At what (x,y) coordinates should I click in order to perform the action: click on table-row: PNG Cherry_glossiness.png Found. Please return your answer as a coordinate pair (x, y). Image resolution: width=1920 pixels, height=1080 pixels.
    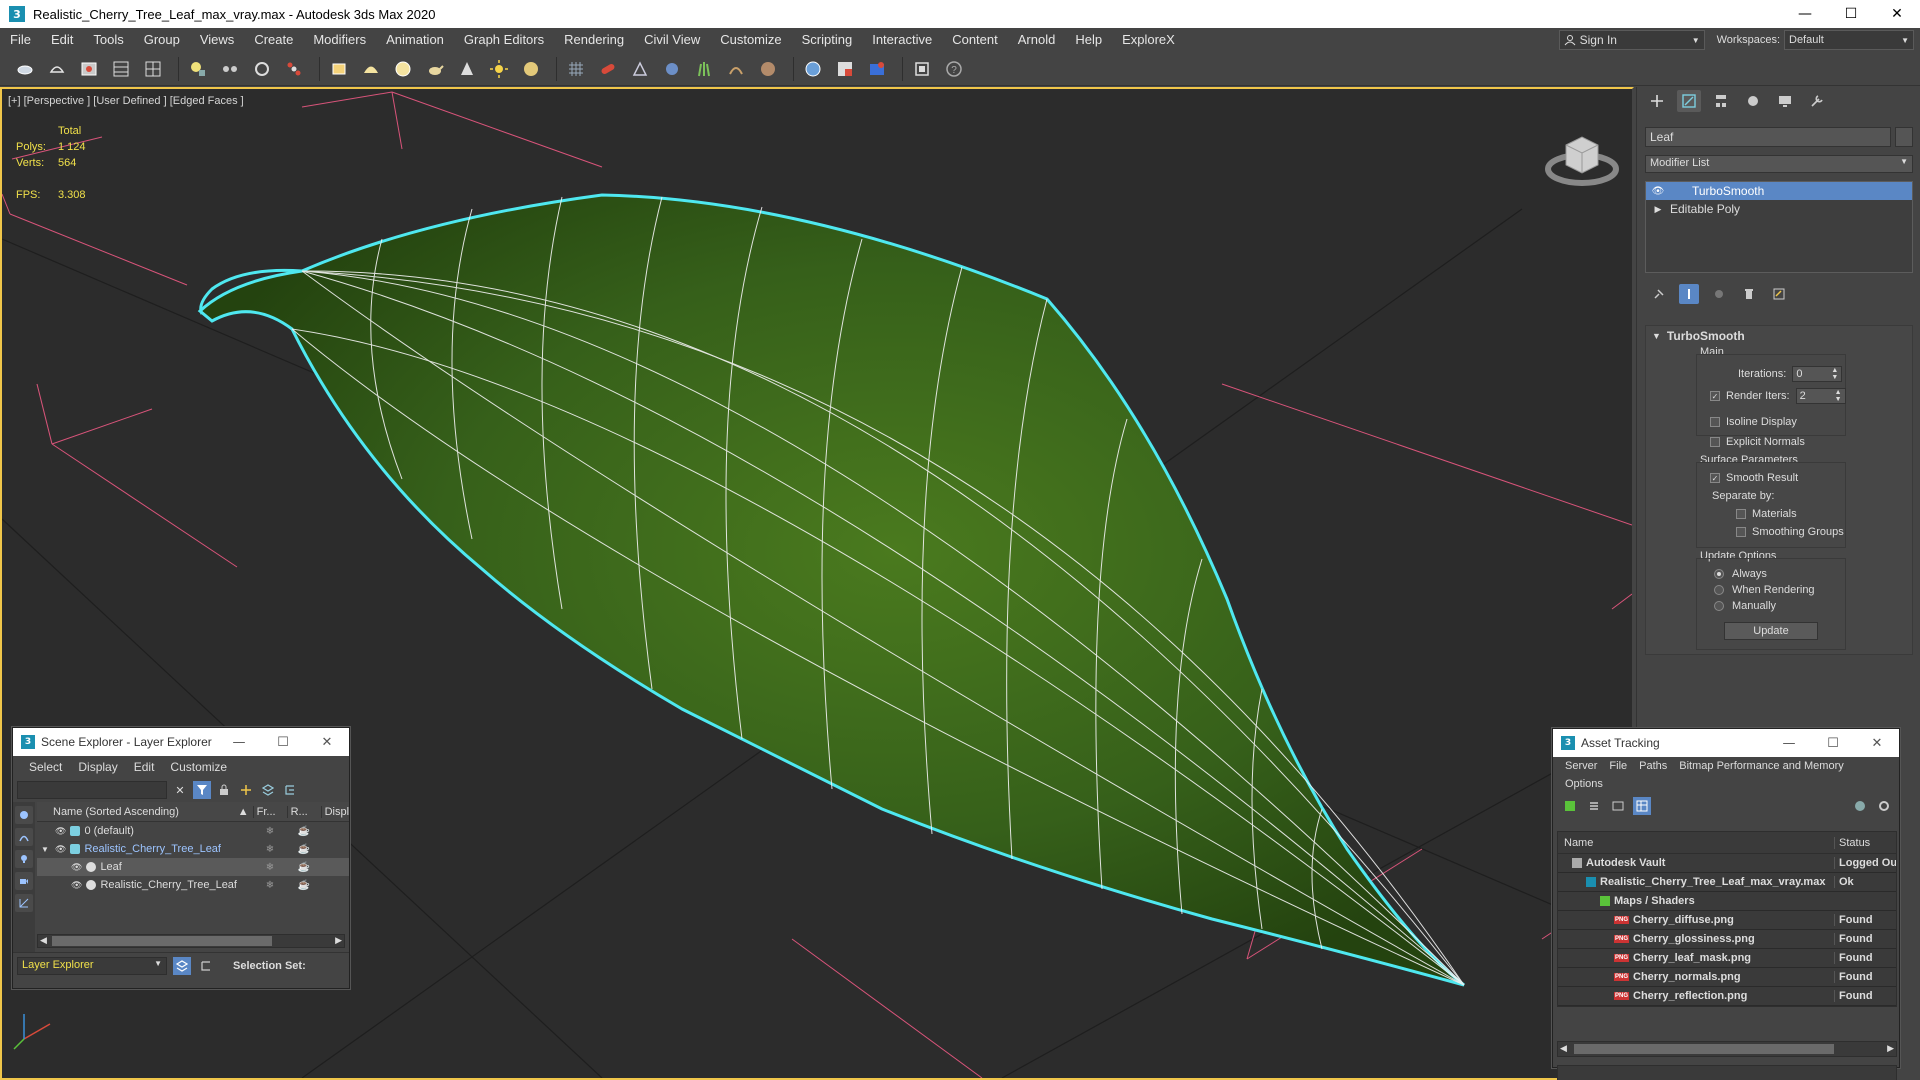
    Looking at the image, I should click on (1727, 939).